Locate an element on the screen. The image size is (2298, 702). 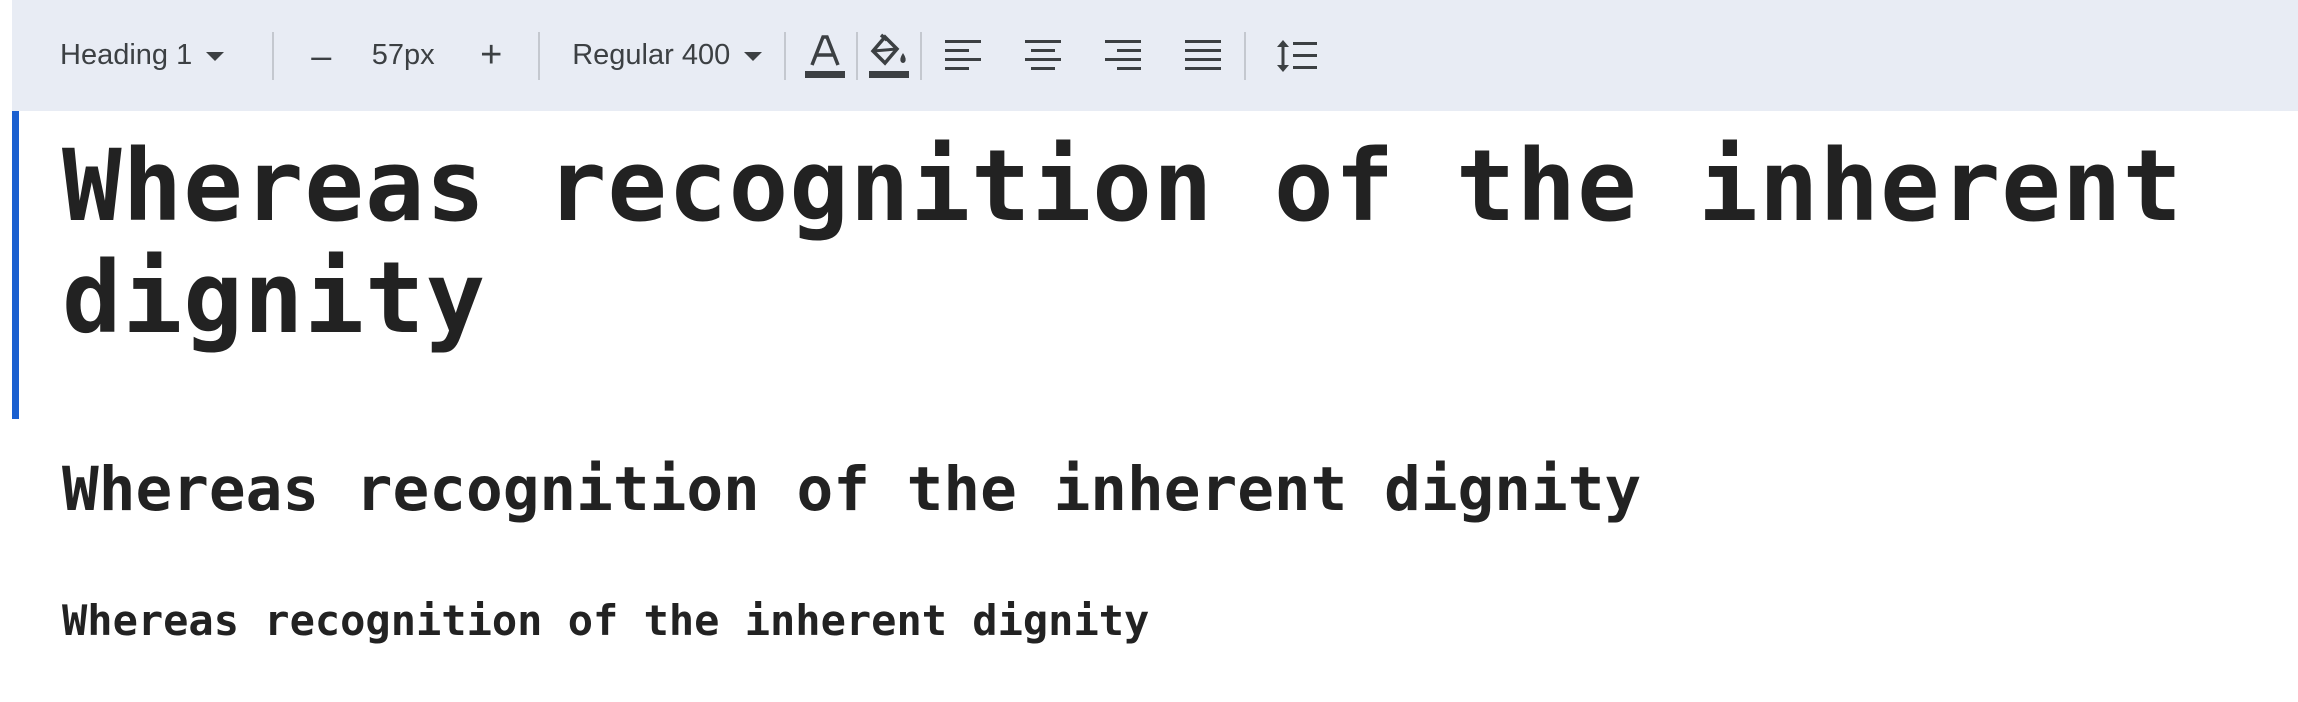
fill-color-button is located at coordinates (889, 56).